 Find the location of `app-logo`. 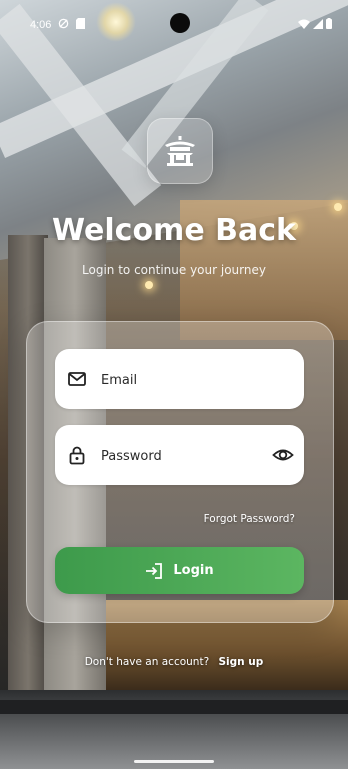

app-logo is located at coordinates (180, 151).